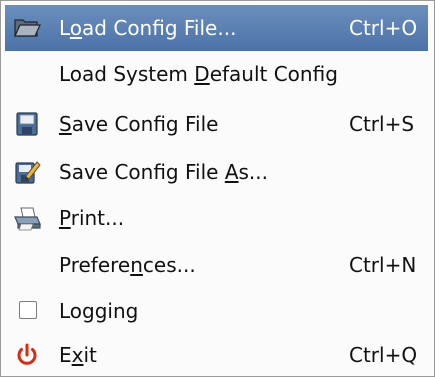 The width and height of the screenshot is (435, 378). I want to click on menu-item-load-config-file: Load Config File... Ctrl+O, so click(216, 28).